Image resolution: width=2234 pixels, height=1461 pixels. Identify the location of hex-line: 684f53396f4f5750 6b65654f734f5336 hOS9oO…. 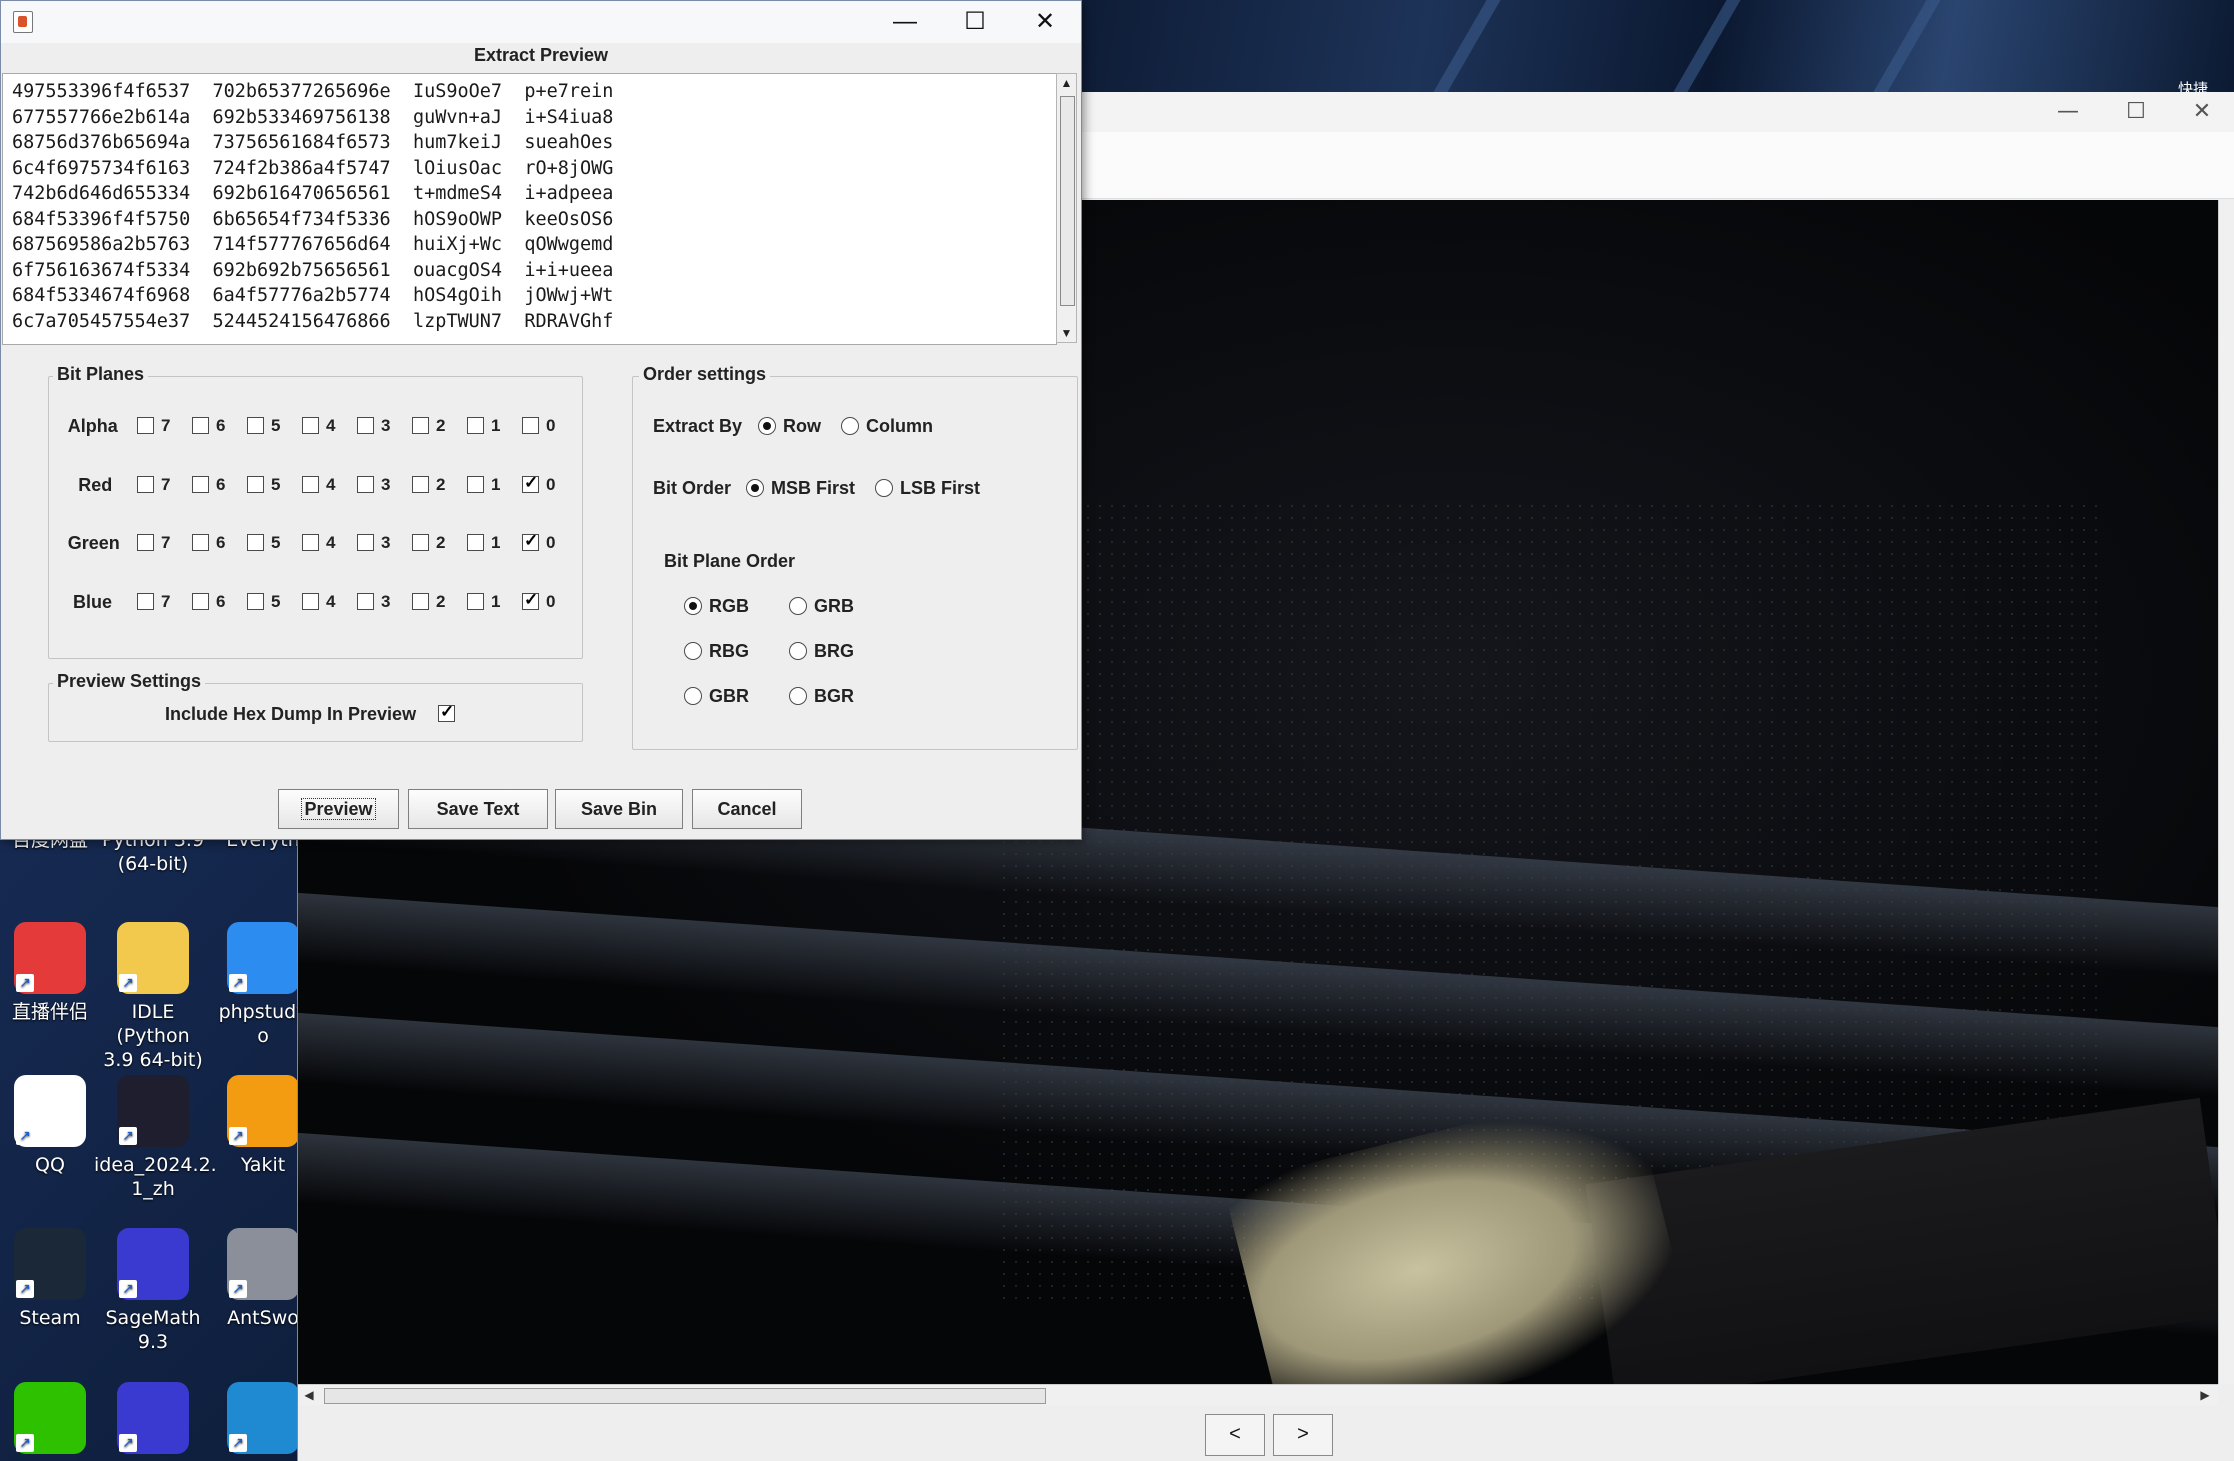
(313, 219).